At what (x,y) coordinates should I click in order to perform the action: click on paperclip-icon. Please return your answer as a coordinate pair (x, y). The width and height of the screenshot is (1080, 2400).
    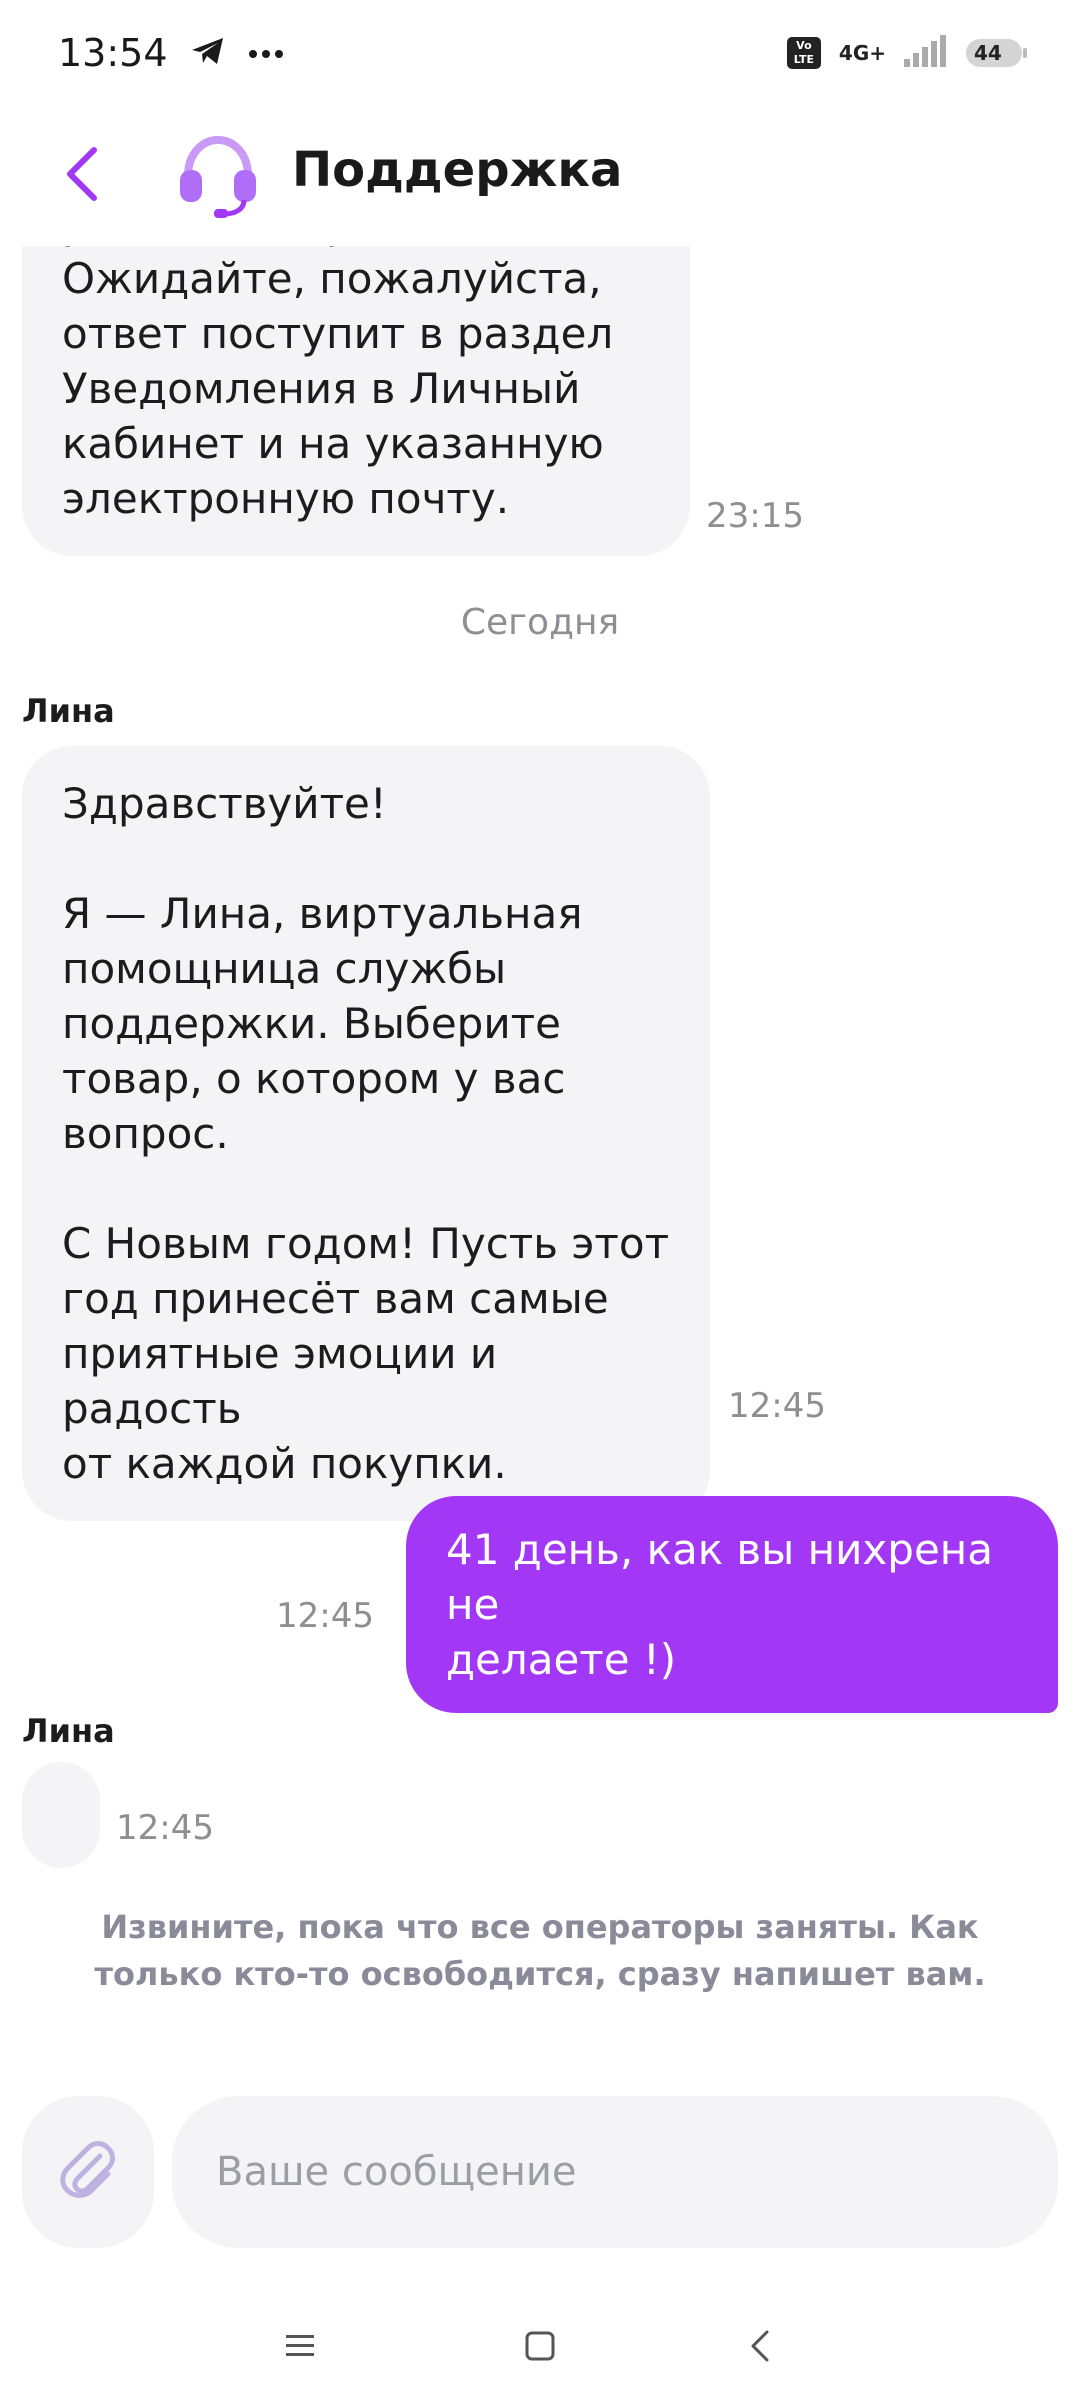
    Looking at the image, I should click on (88, 2172).